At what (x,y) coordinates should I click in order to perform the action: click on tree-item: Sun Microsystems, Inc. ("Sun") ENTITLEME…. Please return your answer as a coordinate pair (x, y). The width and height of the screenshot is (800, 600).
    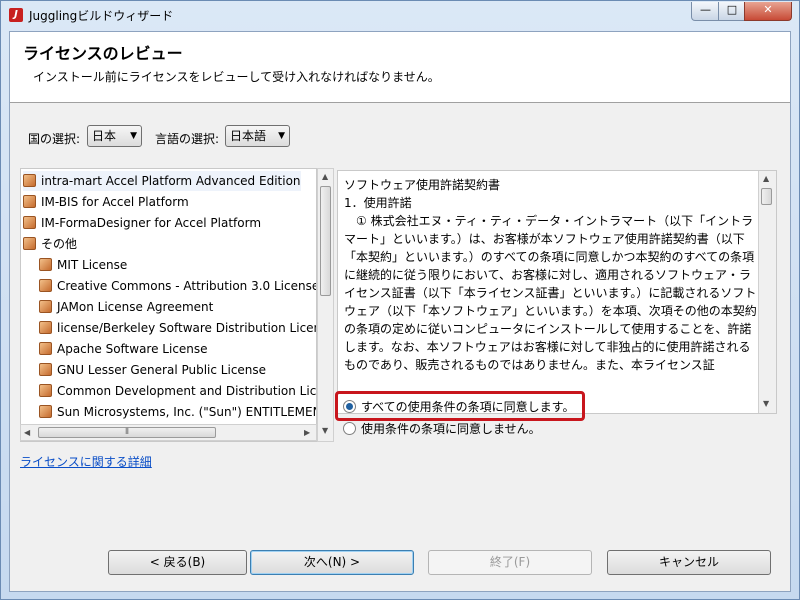
    Looking at the image, I should click on (178, 412).